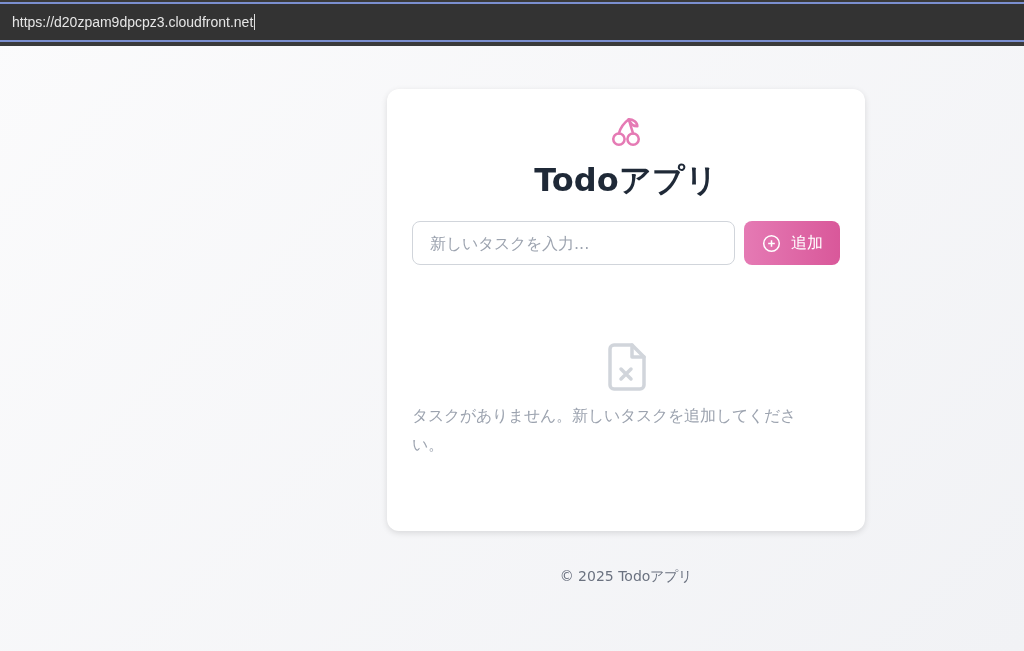  What do you see at coordinates (771, 243) in the screenshot?
I see `plus-circle-icon` at bounding box center [771, 243].